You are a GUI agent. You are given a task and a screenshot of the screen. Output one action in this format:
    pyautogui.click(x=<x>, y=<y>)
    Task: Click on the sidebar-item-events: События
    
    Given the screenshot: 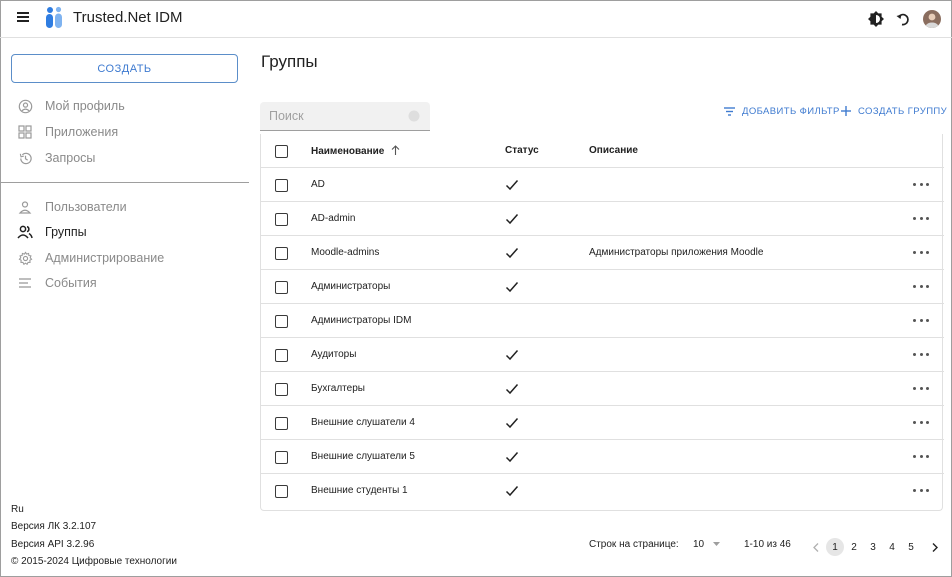 What is the action you would take?
    pyautogui.click(x=57, y=283)
    